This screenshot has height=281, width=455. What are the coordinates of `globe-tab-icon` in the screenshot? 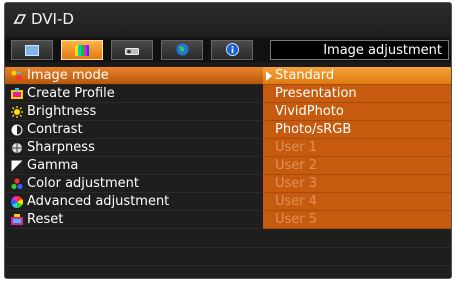 It's located at (182, 50).